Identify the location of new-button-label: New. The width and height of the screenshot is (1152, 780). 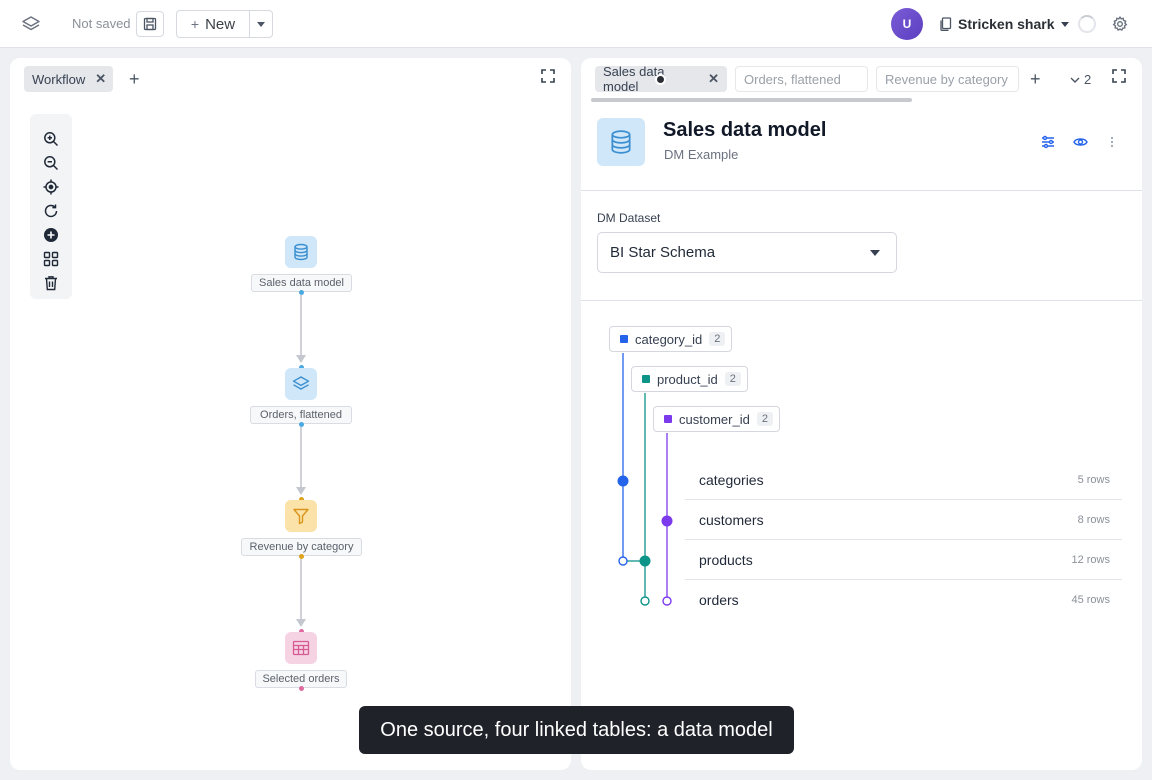
(220, 24).